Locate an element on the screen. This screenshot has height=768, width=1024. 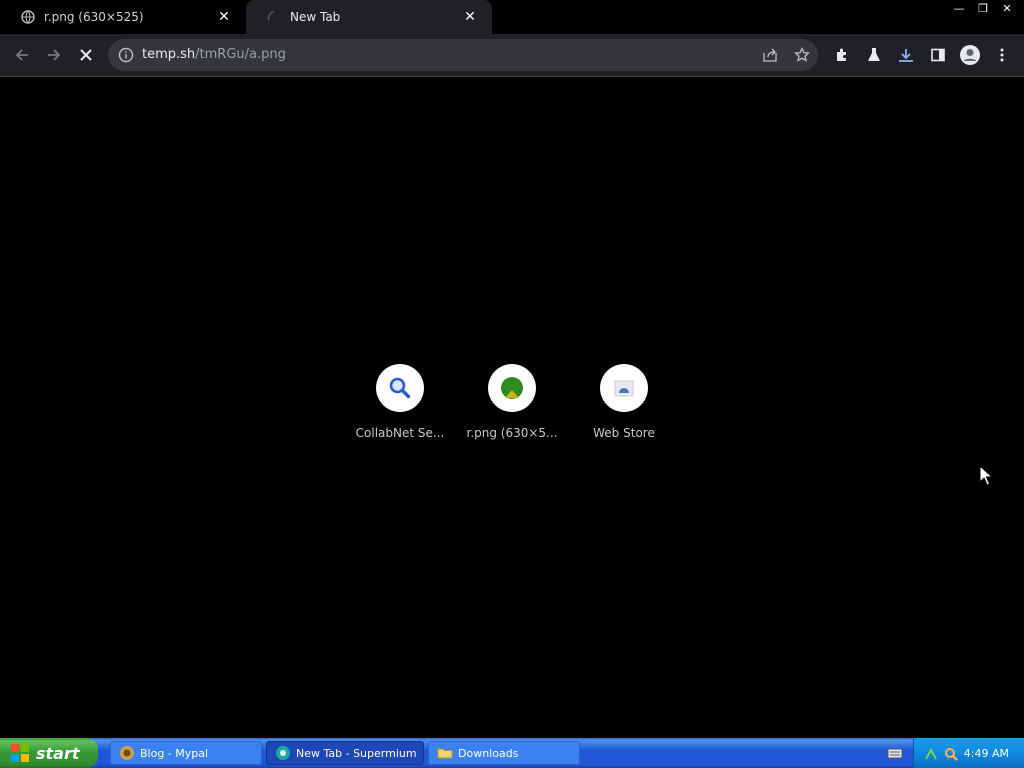
taskbar-item-downloads: Downloads is located at coordinates (504, 753).